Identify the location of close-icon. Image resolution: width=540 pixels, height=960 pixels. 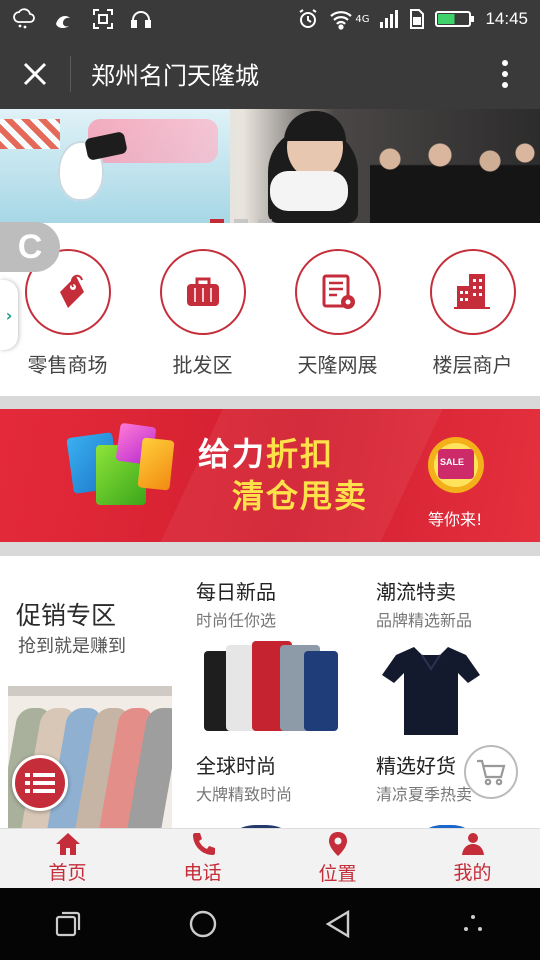
(35, 73).